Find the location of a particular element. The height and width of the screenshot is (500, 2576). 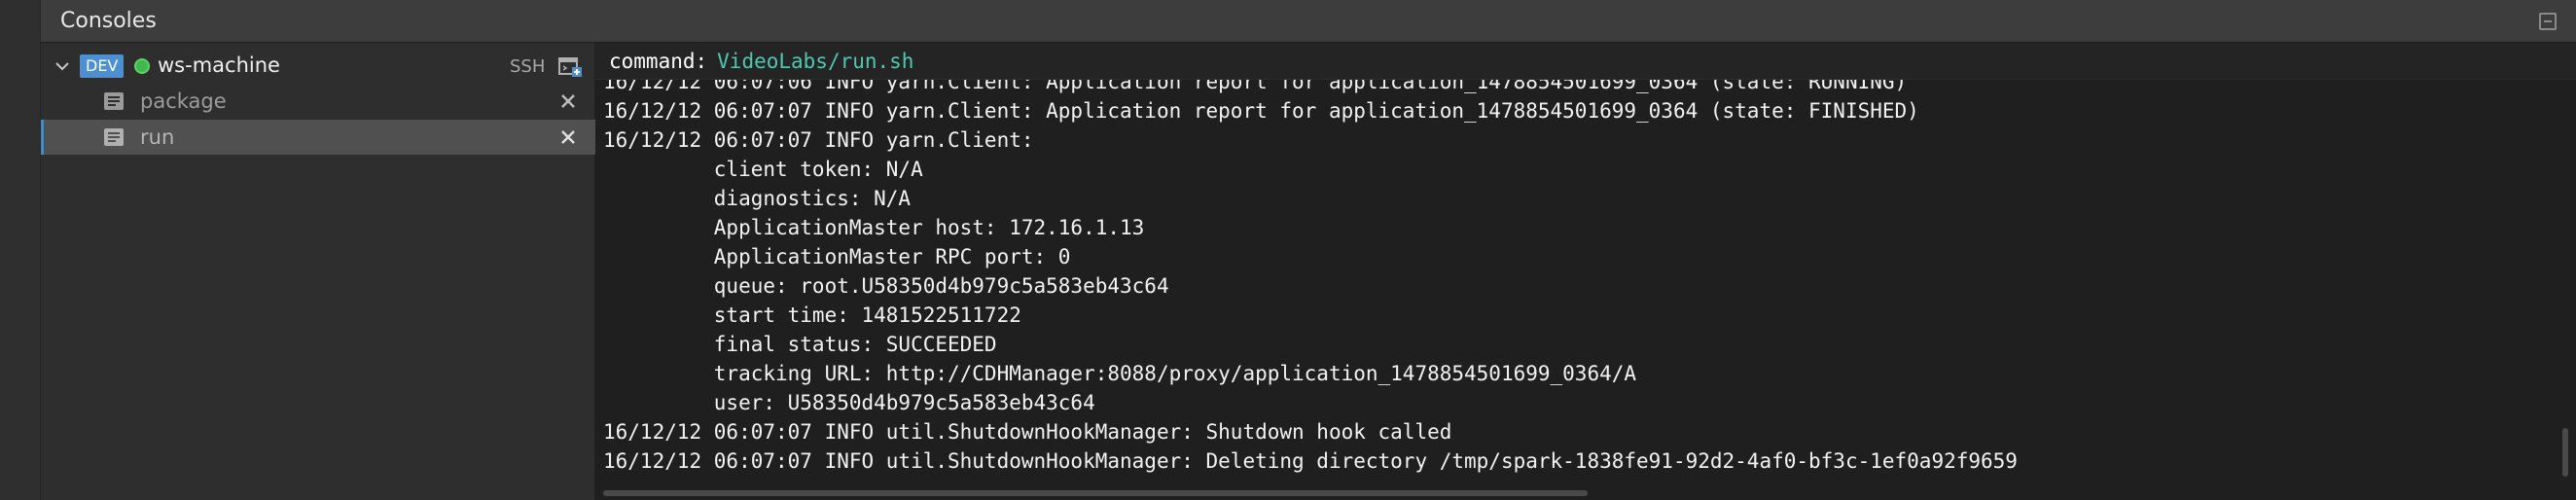

console-line: start time: 1481522511722 is located at coordinates (812, 315).